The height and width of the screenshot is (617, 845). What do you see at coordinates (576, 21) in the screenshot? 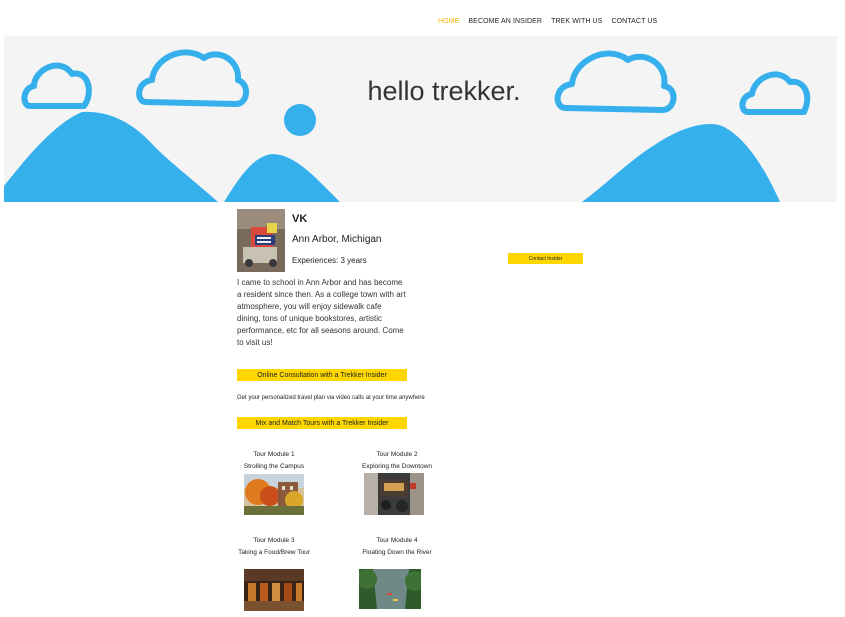
I see `nav-trek-with-us: TREK WITH US` at bounding box center [576, 21].